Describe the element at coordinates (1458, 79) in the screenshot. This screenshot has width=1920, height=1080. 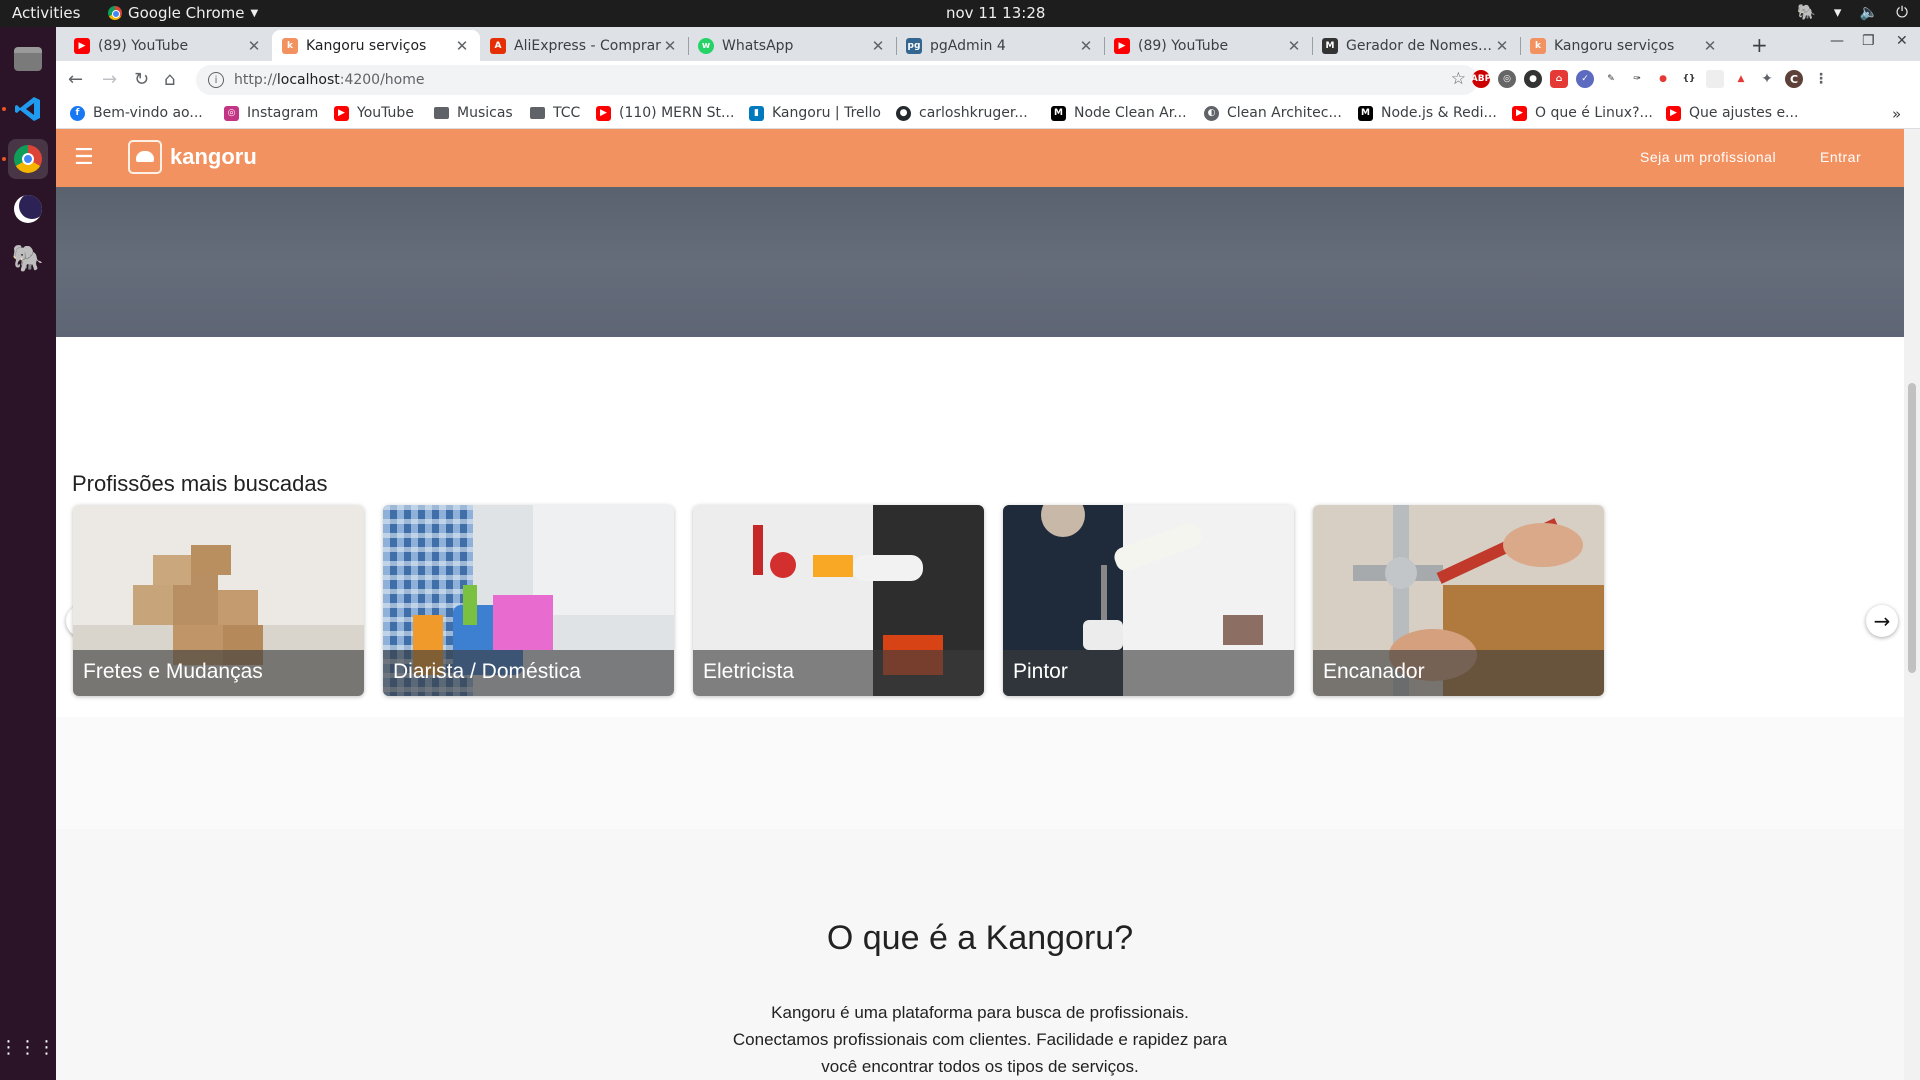
I see `bookmark-star-icon: ☆` at that location.